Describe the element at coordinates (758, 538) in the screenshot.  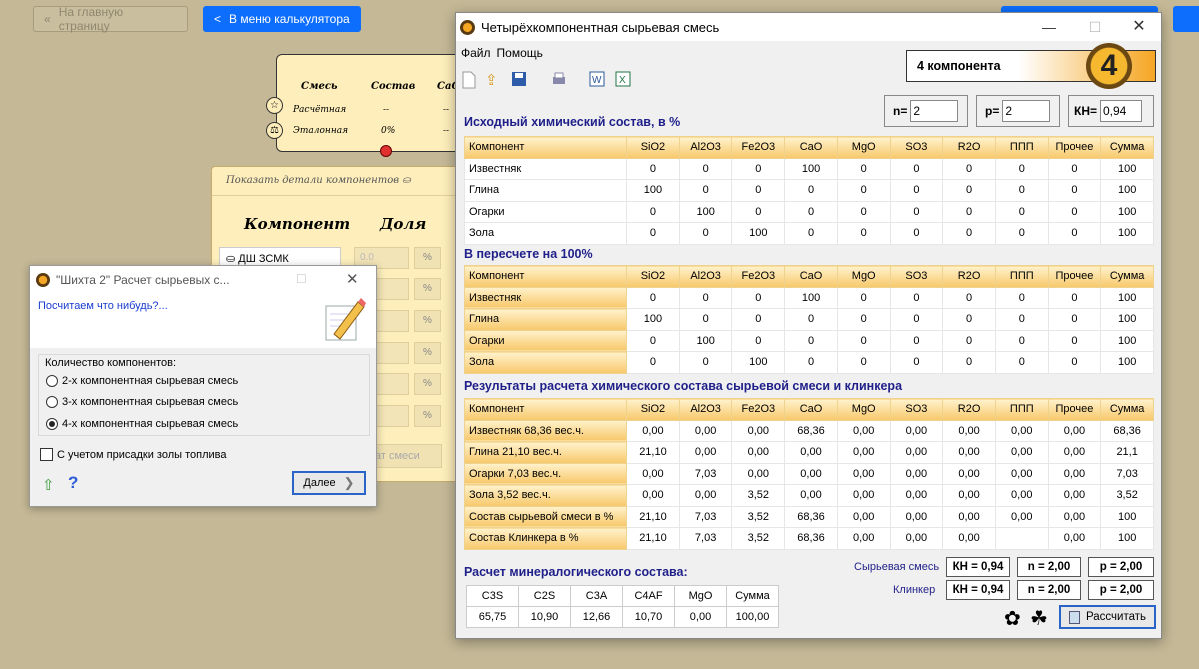
I see `table-cell: 3,52` at that location.